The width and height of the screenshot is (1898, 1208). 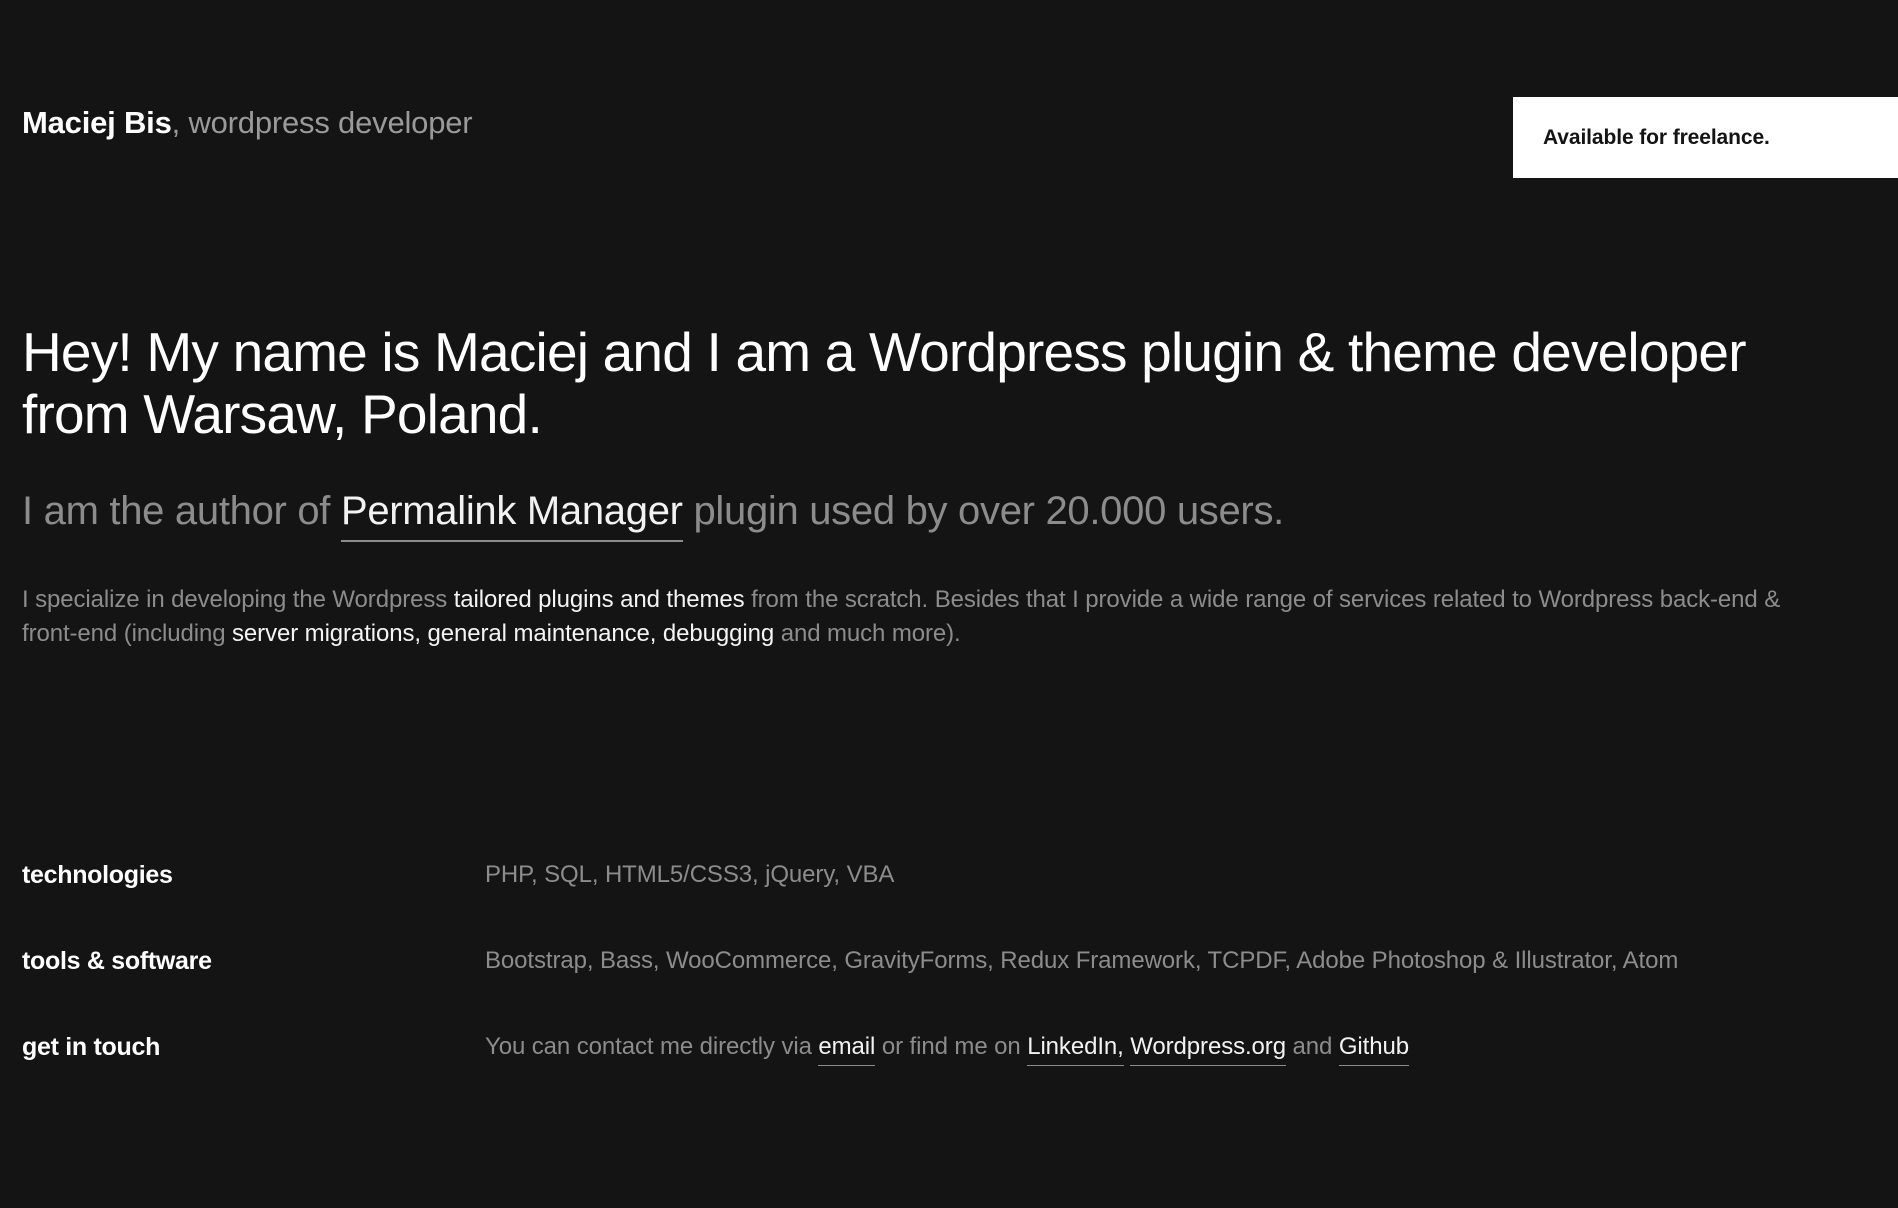 What do you see at coordinates (652, 1047) in the screenshot?
I see `contact-text-before: You can contact me directly via` at bounding box center [652, 1047].